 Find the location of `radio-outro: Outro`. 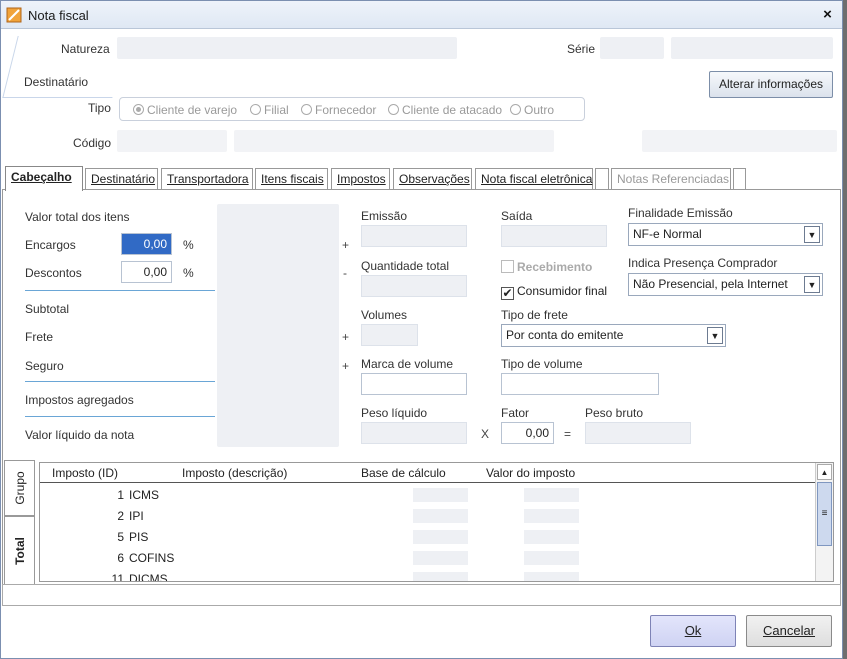

radio-outro: Outro is located at coordinates (532, 110).